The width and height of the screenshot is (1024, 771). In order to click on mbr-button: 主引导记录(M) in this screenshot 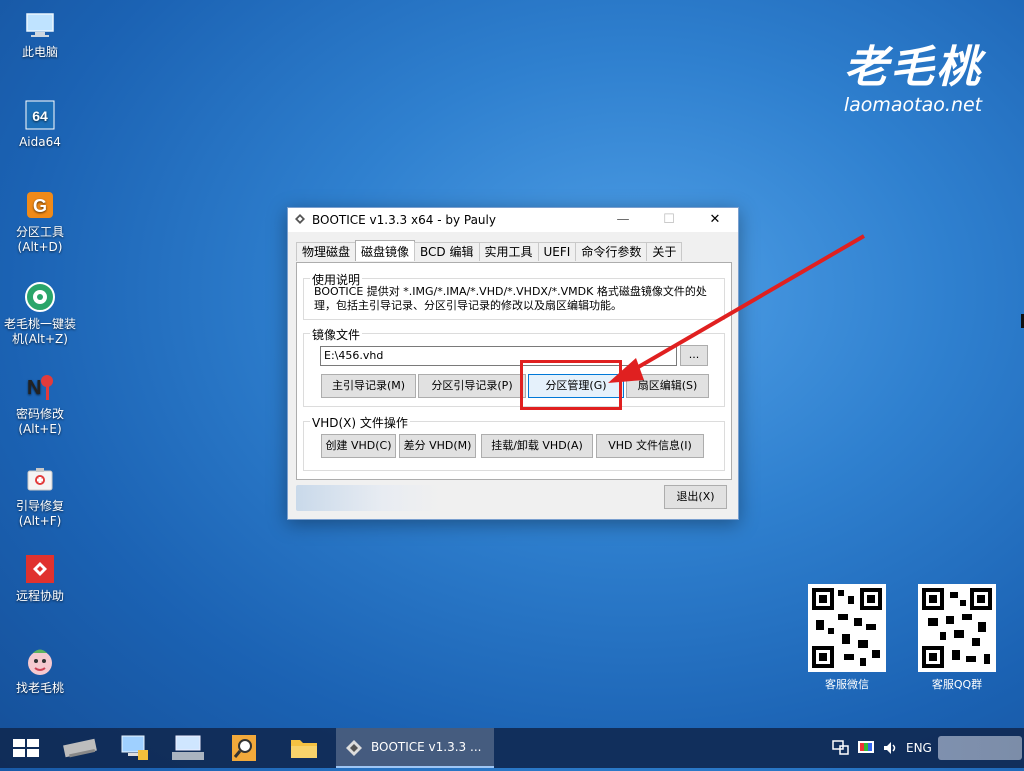, I will do `click(368, 386)`.